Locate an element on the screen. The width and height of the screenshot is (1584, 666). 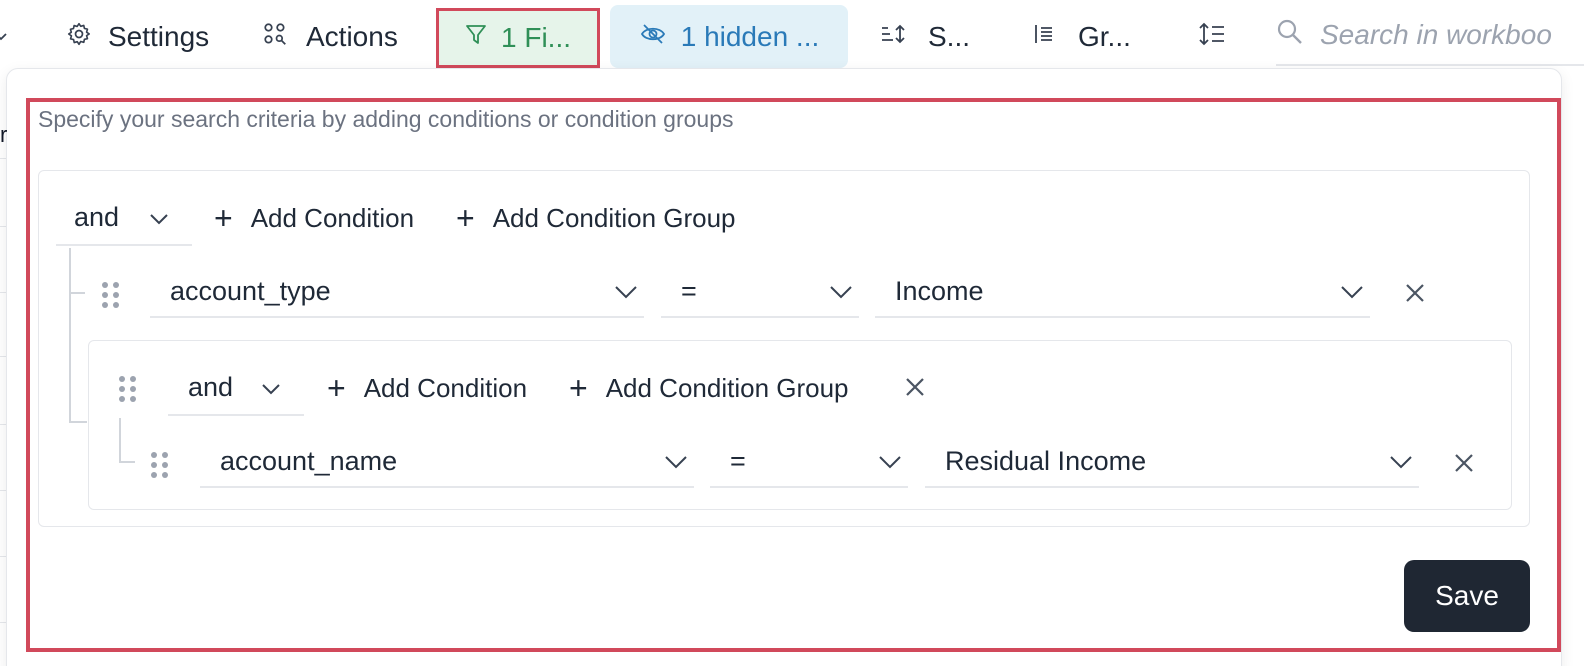
nested-add-condition-label: Add Condition is located at coordinates (445, 387).